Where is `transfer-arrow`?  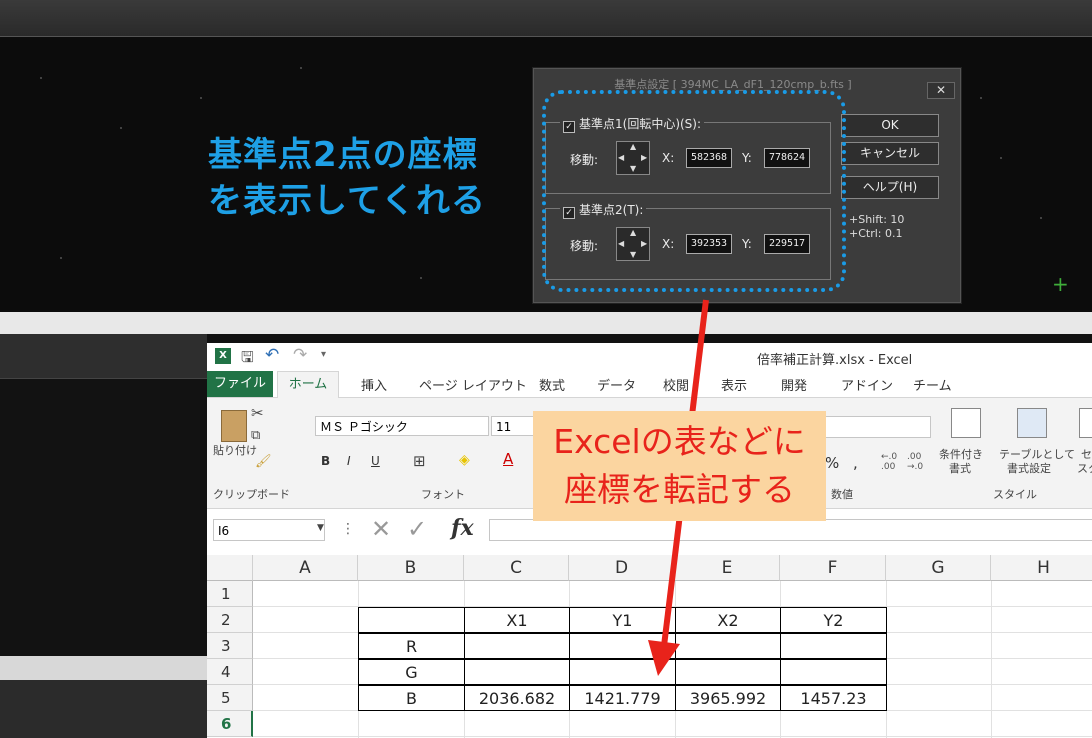
transfer-arrow is located at coordinates (678, 487).